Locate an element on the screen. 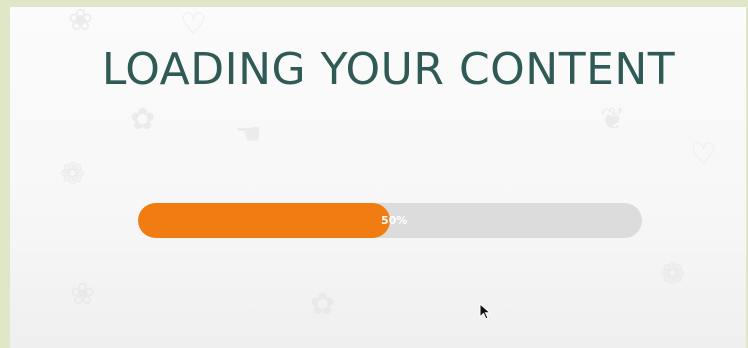  loading-title: LOADING YOUR CONTENT is located at coordinates (388, 69).